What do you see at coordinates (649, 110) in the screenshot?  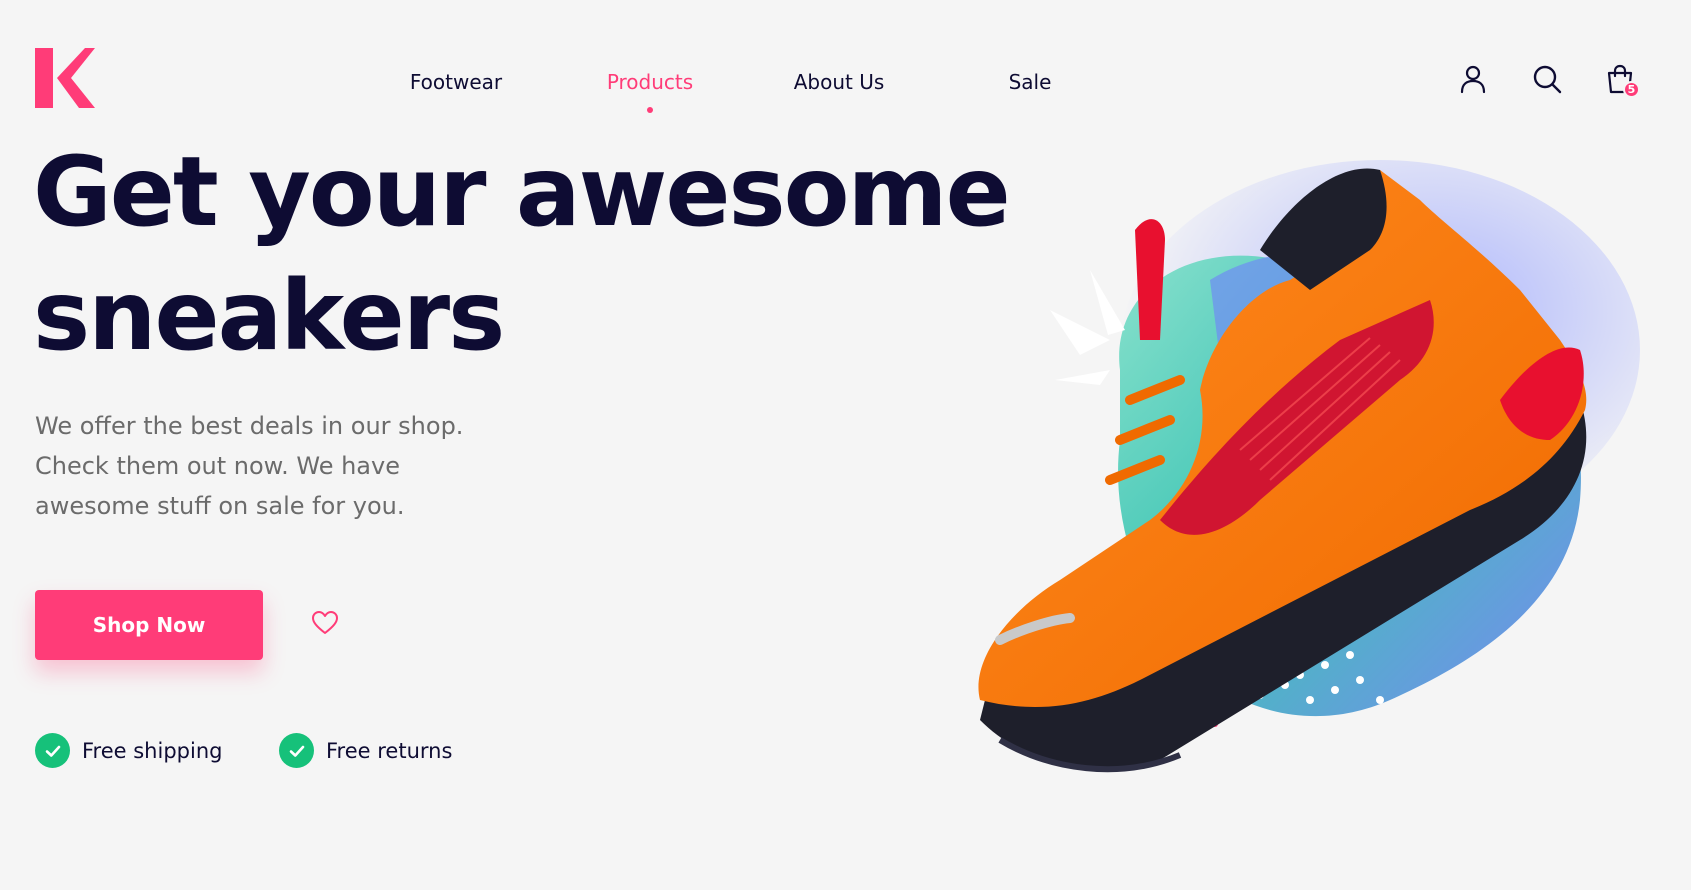 I see `nav-active-dot` at bounding box center [649, 110].